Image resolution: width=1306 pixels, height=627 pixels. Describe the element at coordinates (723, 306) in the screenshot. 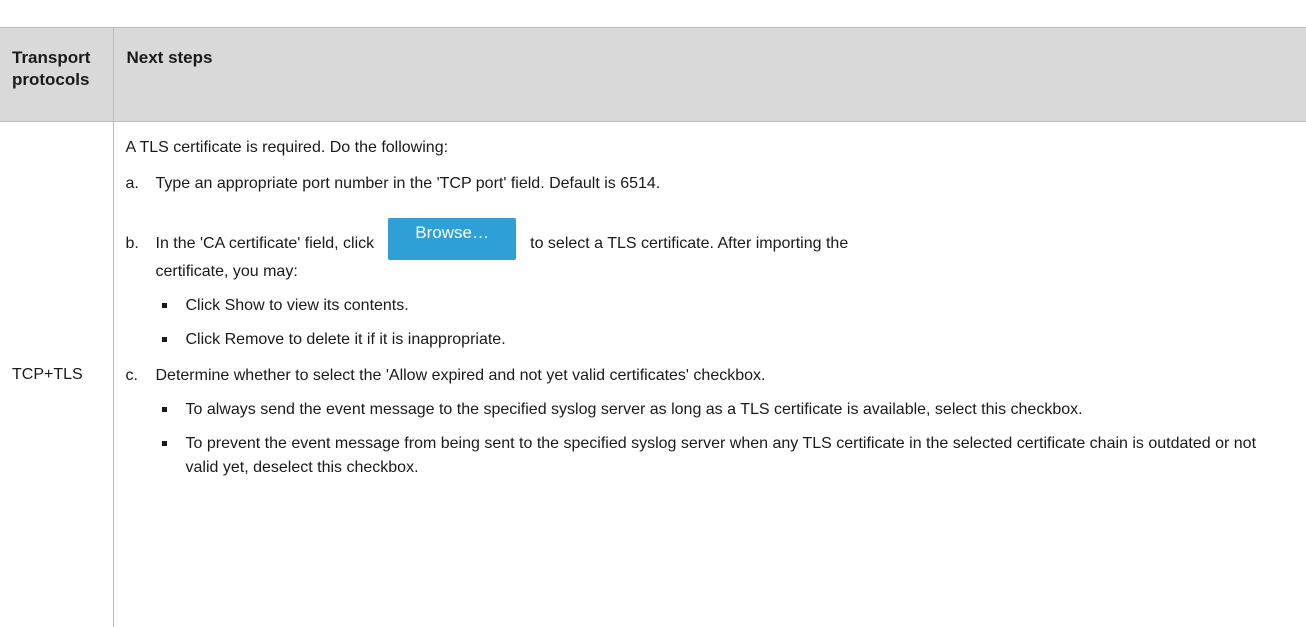

I see `list-item: Click Show to view its contents.` at that location.